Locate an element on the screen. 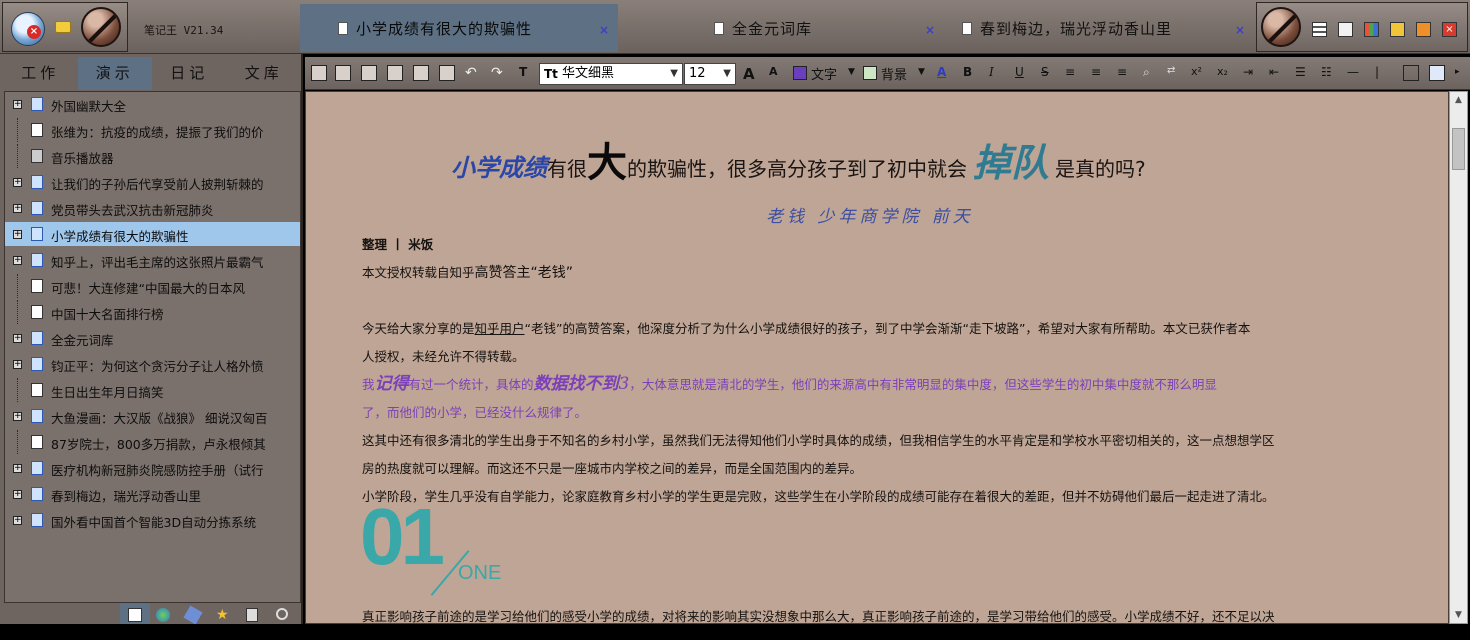  new-page-icon is located at coordinates (319, 73).